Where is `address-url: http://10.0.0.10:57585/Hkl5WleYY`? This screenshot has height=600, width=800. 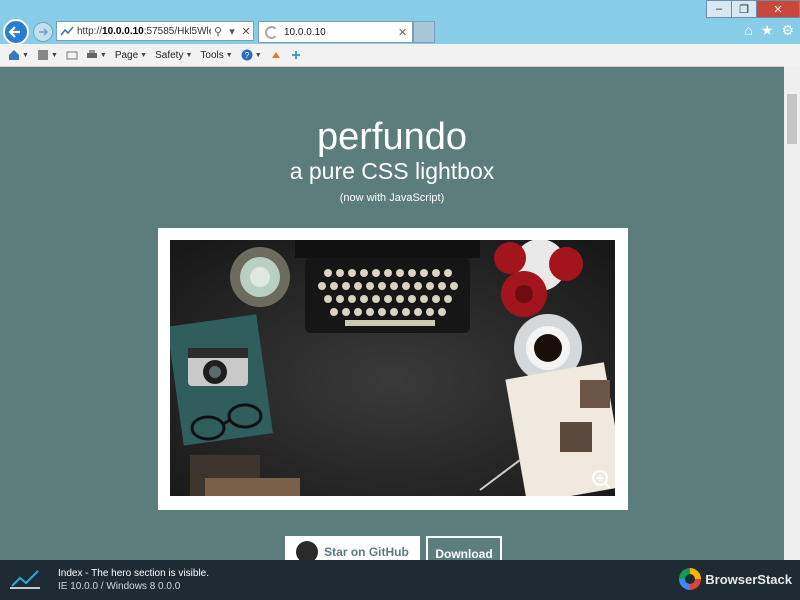
address-url: http://10.0.0.10:57585/Hkl5WleYY is located at coordinates (144, 31).